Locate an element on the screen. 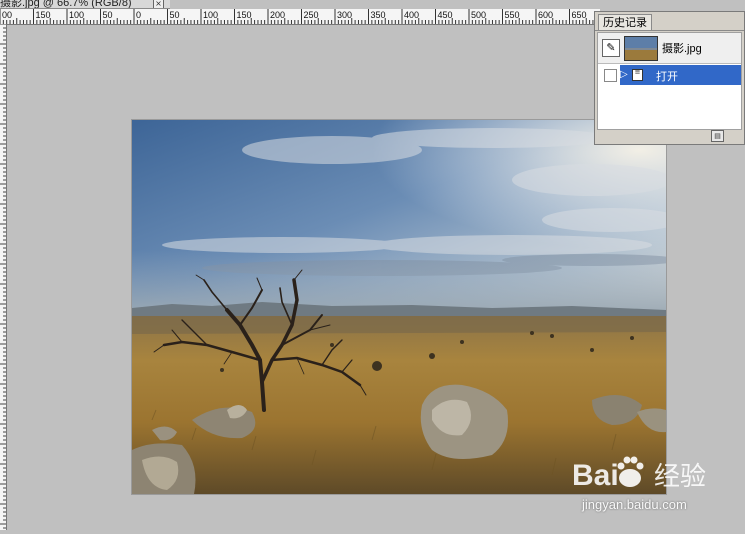 The image size is (745, 534). step-source-checkbox is located at coordinates (610, 75).